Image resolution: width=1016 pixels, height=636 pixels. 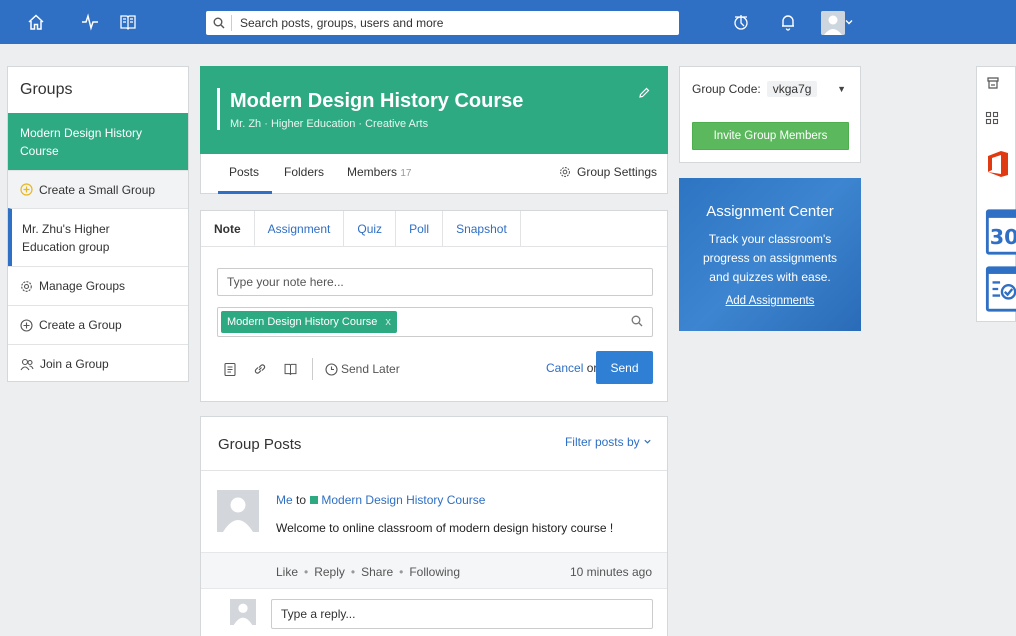 I want to click on composer-tab-assignment: Assignment, so click(x=300, y=228).